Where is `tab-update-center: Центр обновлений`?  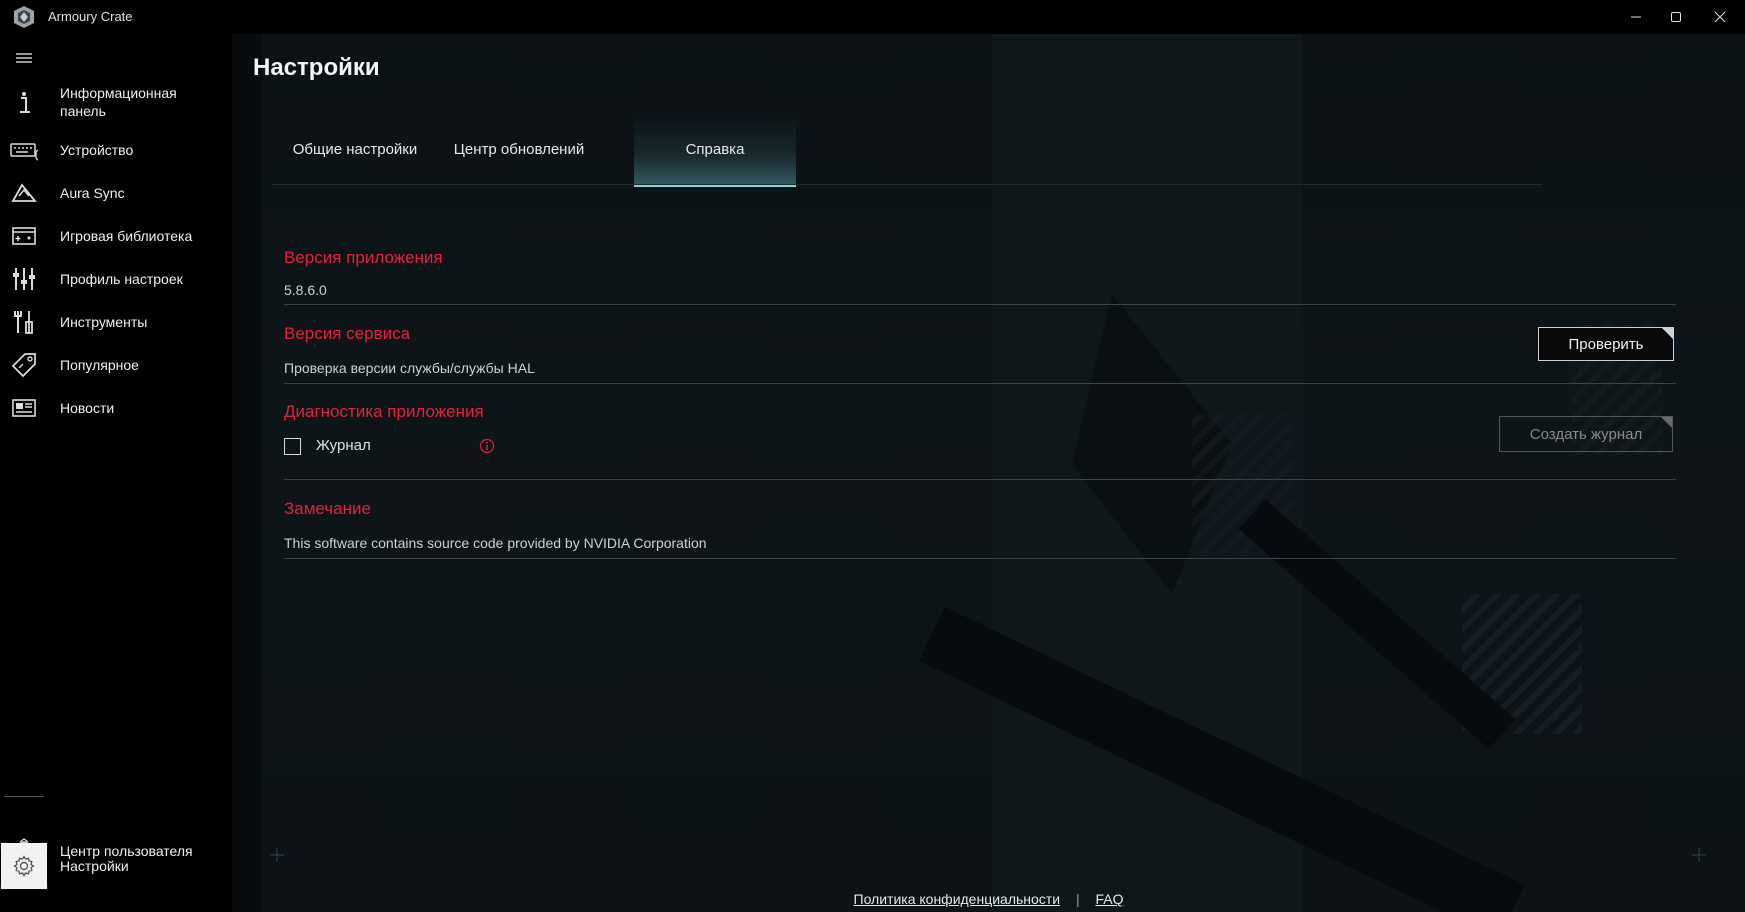 tab-update-center: Центр обновлений is located at coordinates (519, 149).